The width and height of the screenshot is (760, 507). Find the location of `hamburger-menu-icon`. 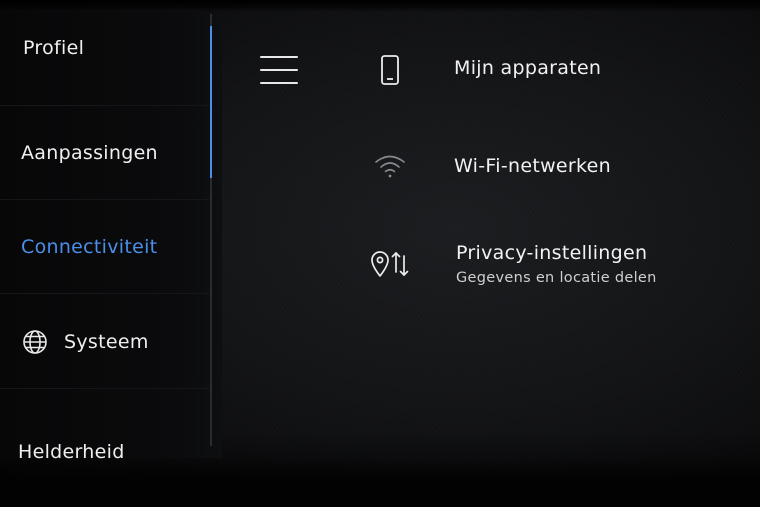

hamburger-menu-icon is located at coordinates (279, 70).